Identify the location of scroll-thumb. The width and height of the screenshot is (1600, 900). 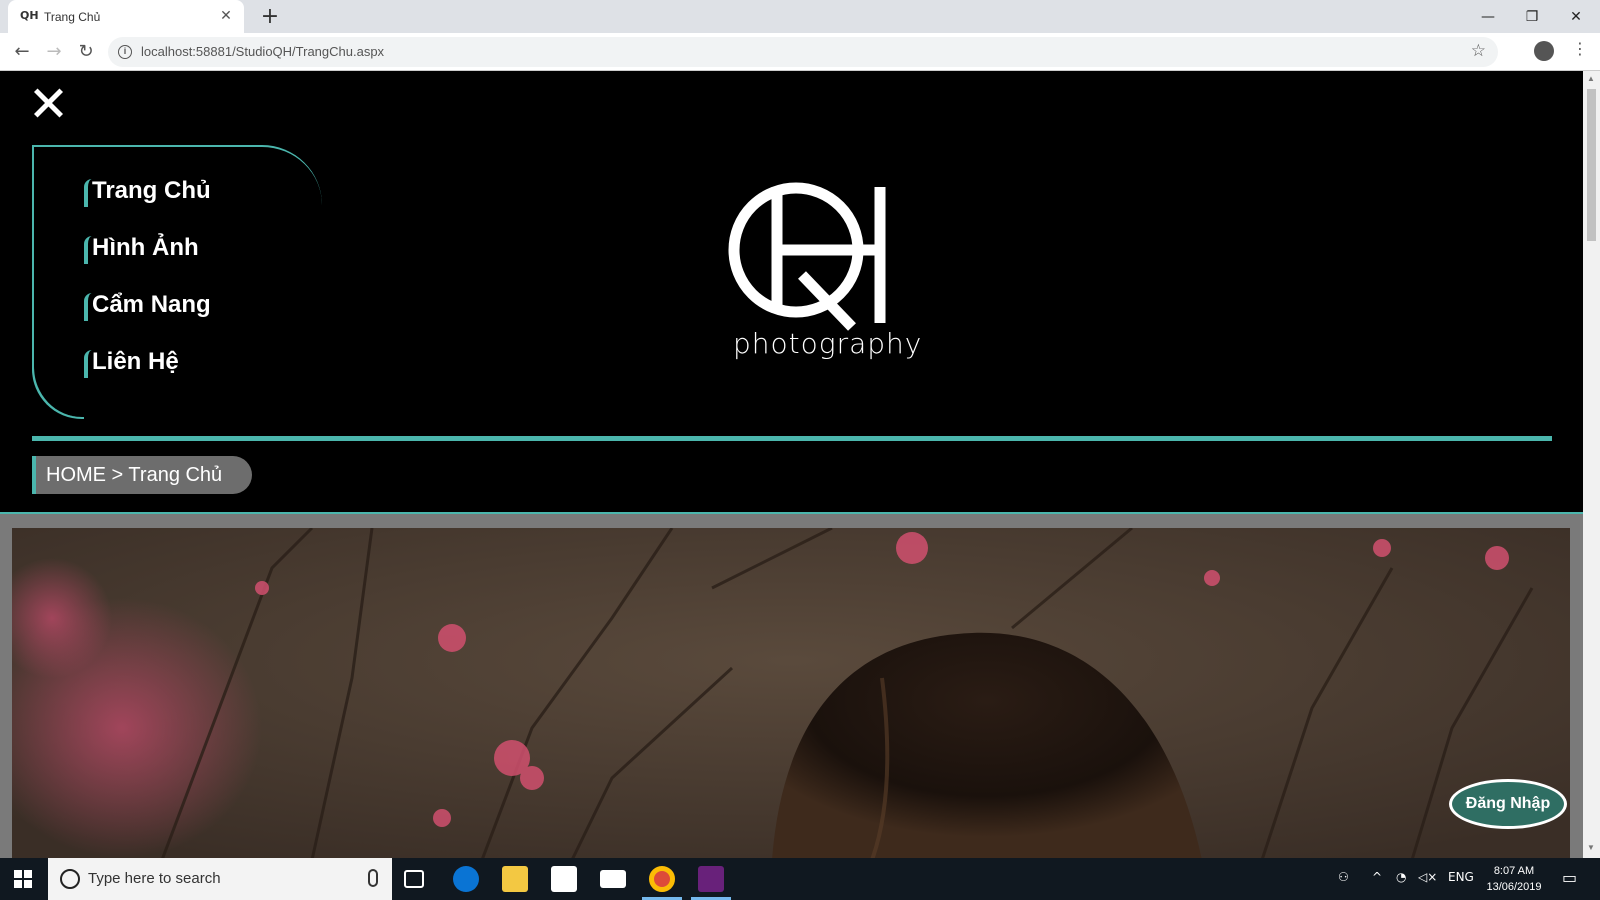
(1591, 165).